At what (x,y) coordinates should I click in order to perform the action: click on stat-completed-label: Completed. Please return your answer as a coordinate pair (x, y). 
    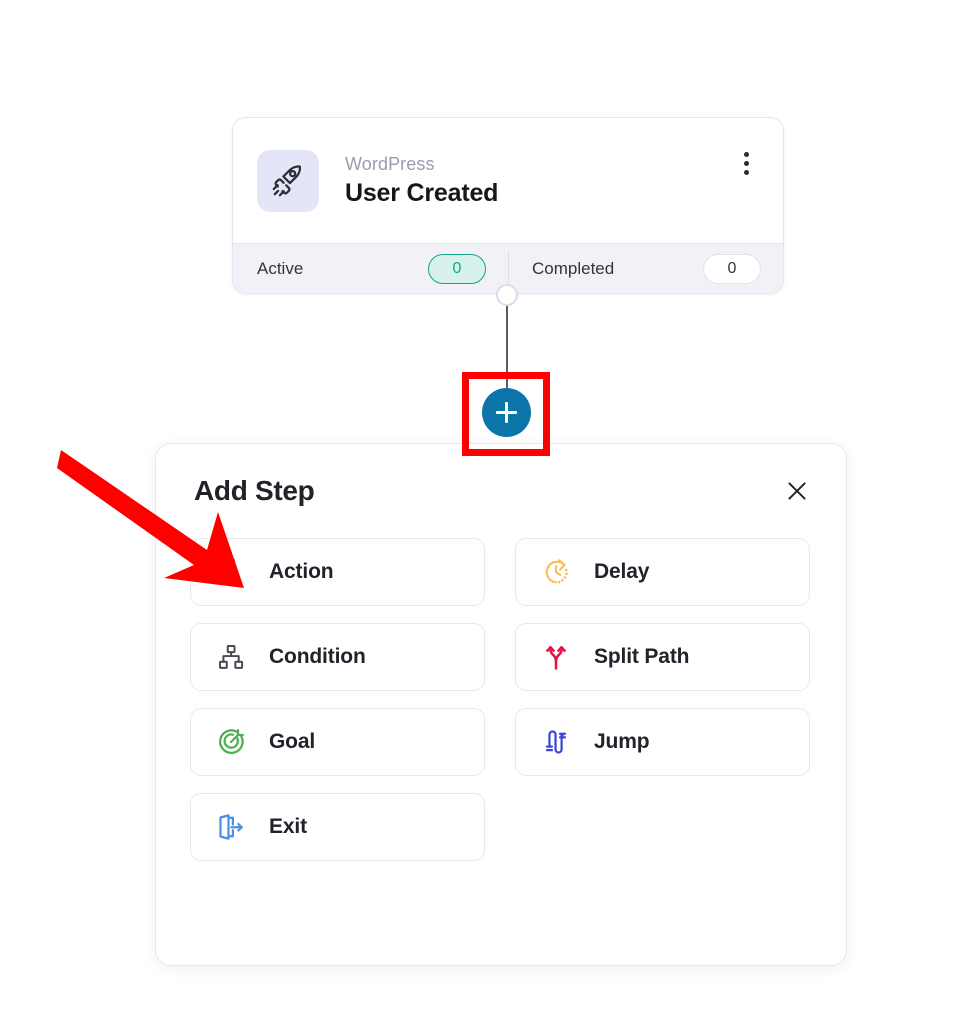
    Looking at the image, I should click on (573, 268).